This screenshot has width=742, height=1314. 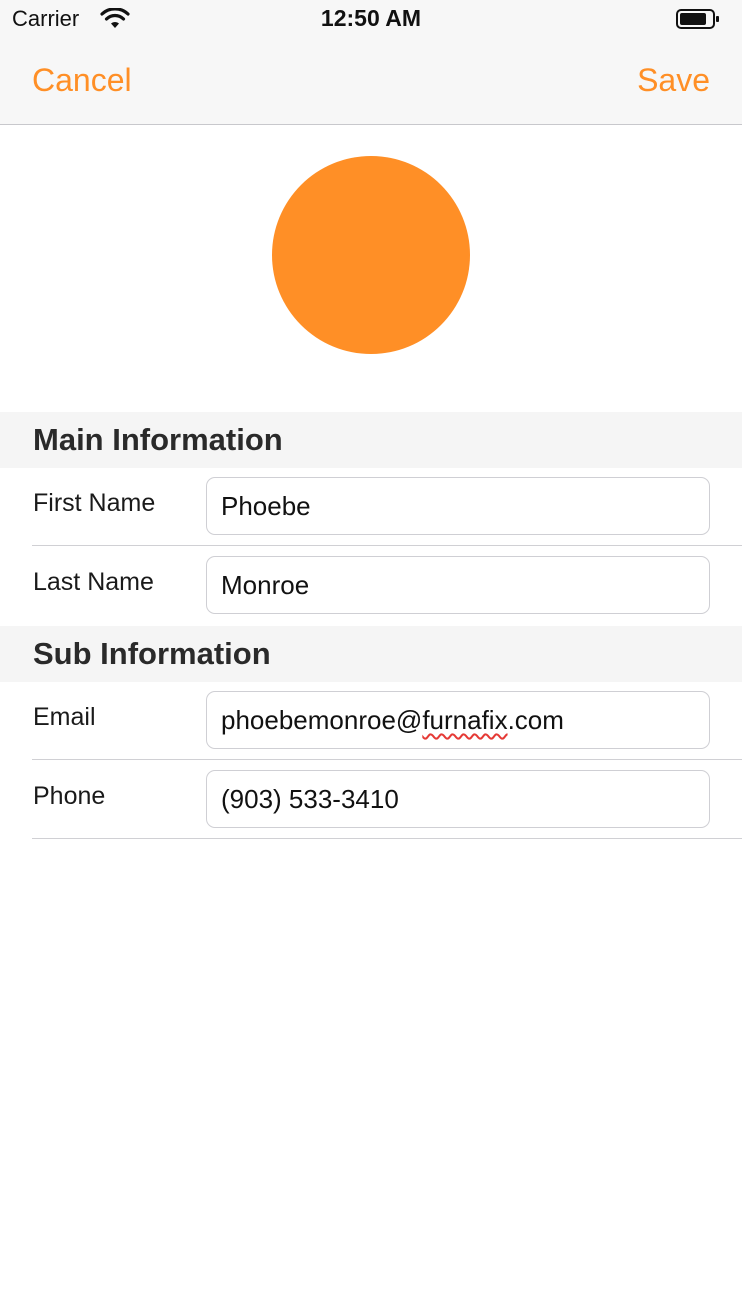 What do you see at coordinates (465, 720) in the screenshot?
I see `email-value-misspelled: furnafix` at bounding box center [465, 720].